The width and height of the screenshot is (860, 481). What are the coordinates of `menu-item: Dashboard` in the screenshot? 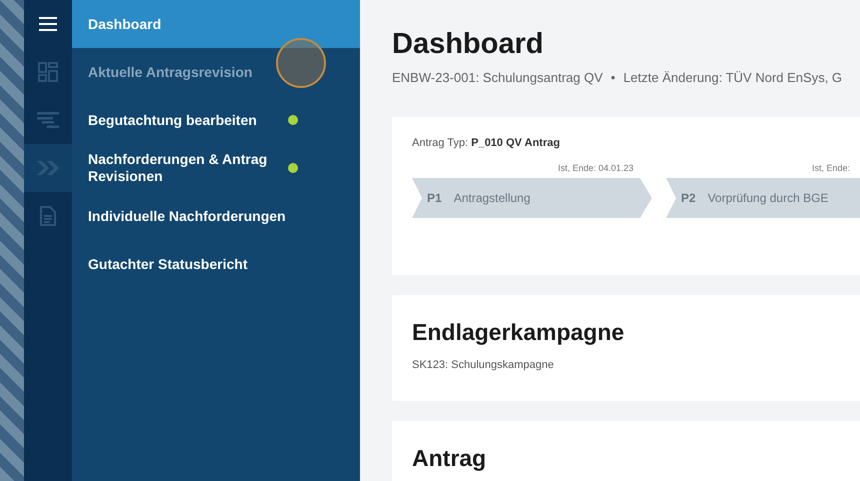 It's located at (216, 24).